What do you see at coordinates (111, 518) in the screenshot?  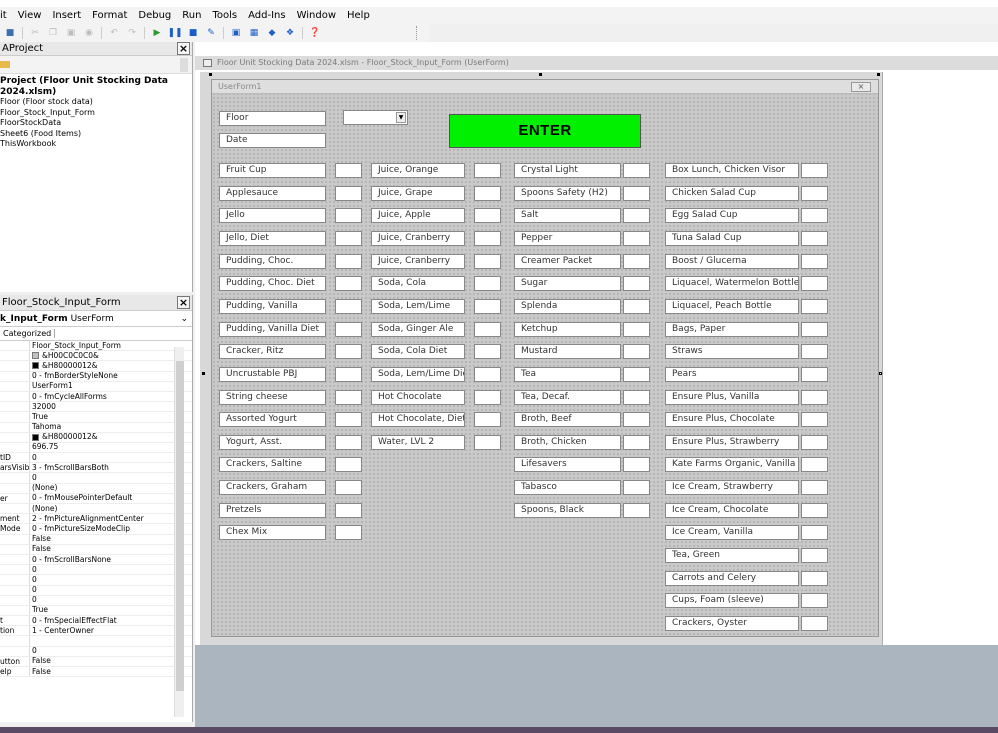 I see `property-value: 2 - fmPictureAlignmentCenter` at bounding box center [111, 518].